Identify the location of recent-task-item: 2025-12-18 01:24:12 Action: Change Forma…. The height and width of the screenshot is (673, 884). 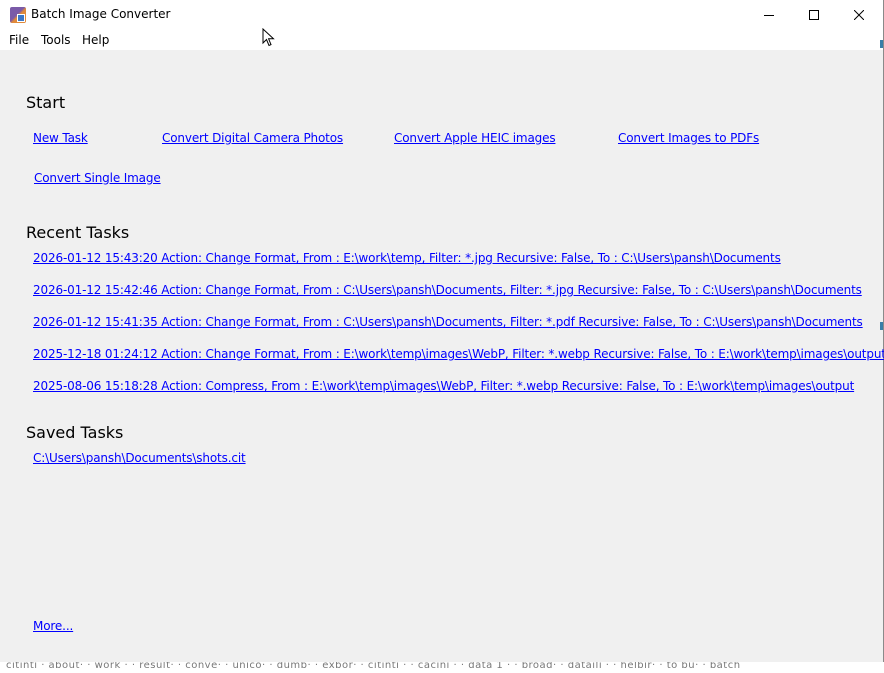
(458, 354).